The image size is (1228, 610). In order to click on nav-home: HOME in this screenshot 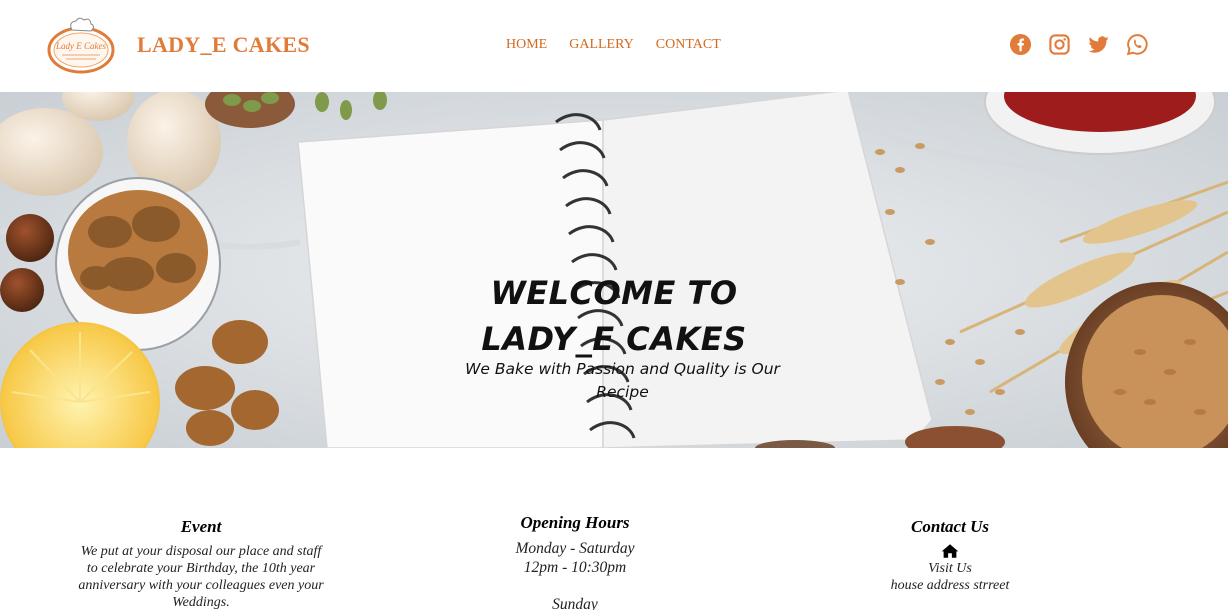, I will do `click(526, 45)`.